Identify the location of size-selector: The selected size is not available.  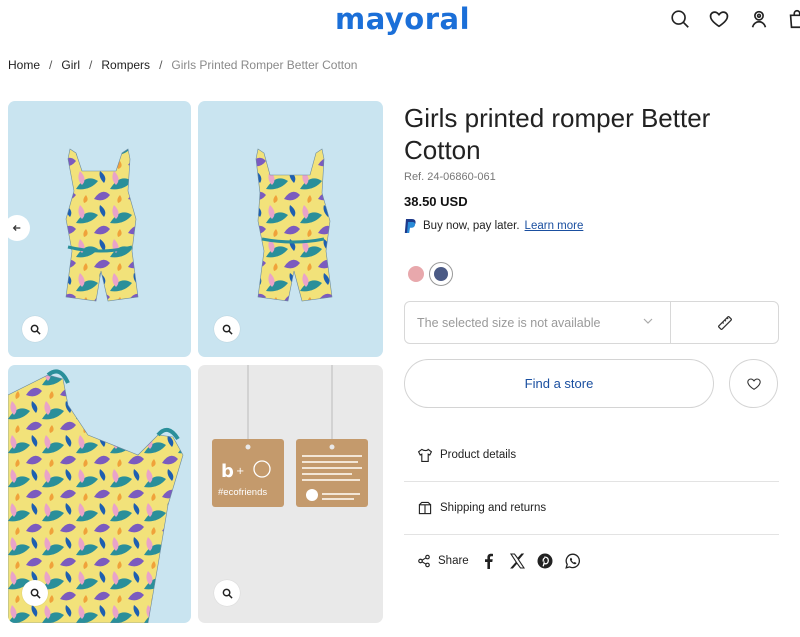
(591, 322).